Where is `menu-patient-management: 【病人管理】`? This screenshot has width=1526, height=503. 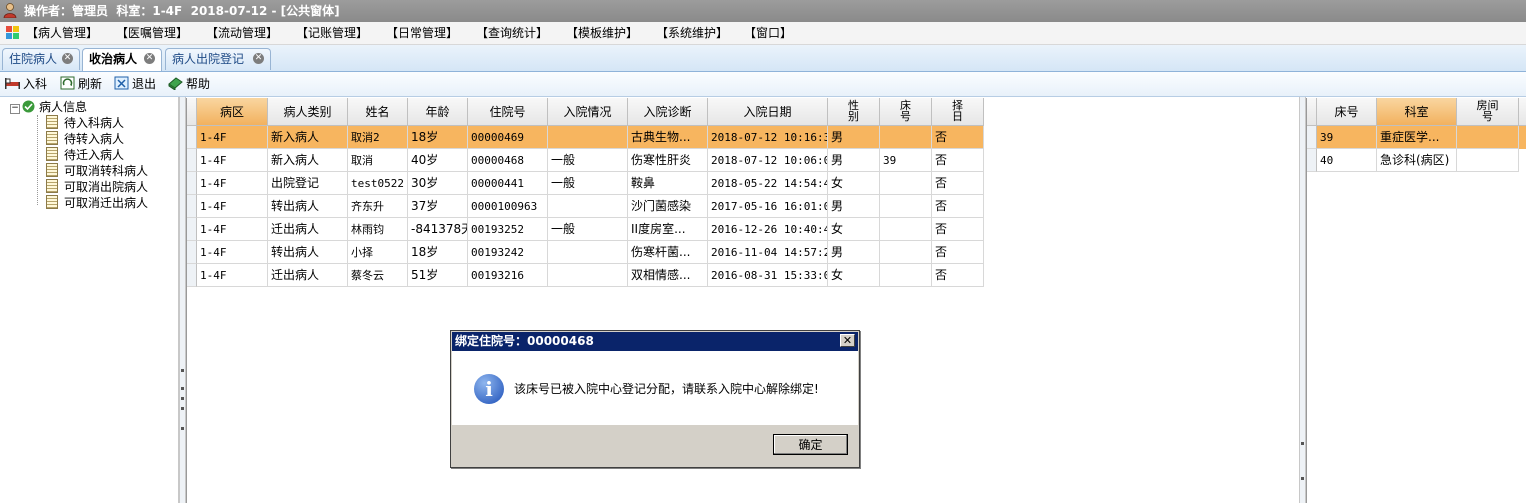
menu-patient-management: 【病人管理】 is located at coordinates (62, 33).